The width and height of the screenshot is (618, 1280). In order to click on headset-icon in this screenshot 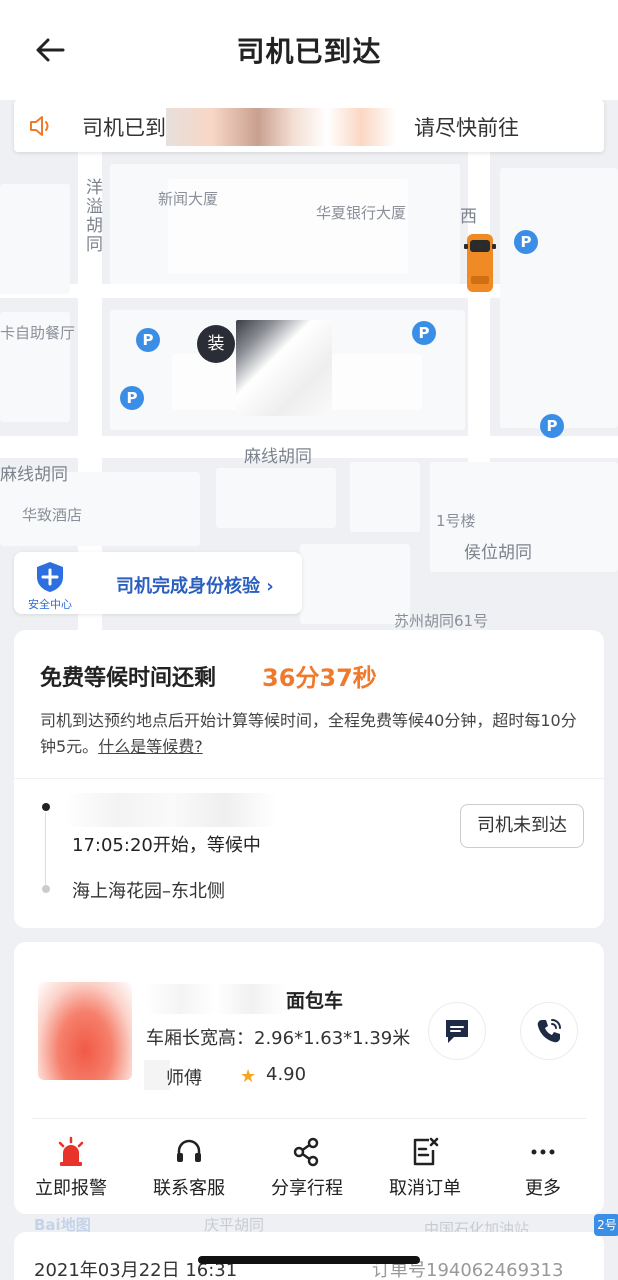, I will do `click(189, 1150)`.